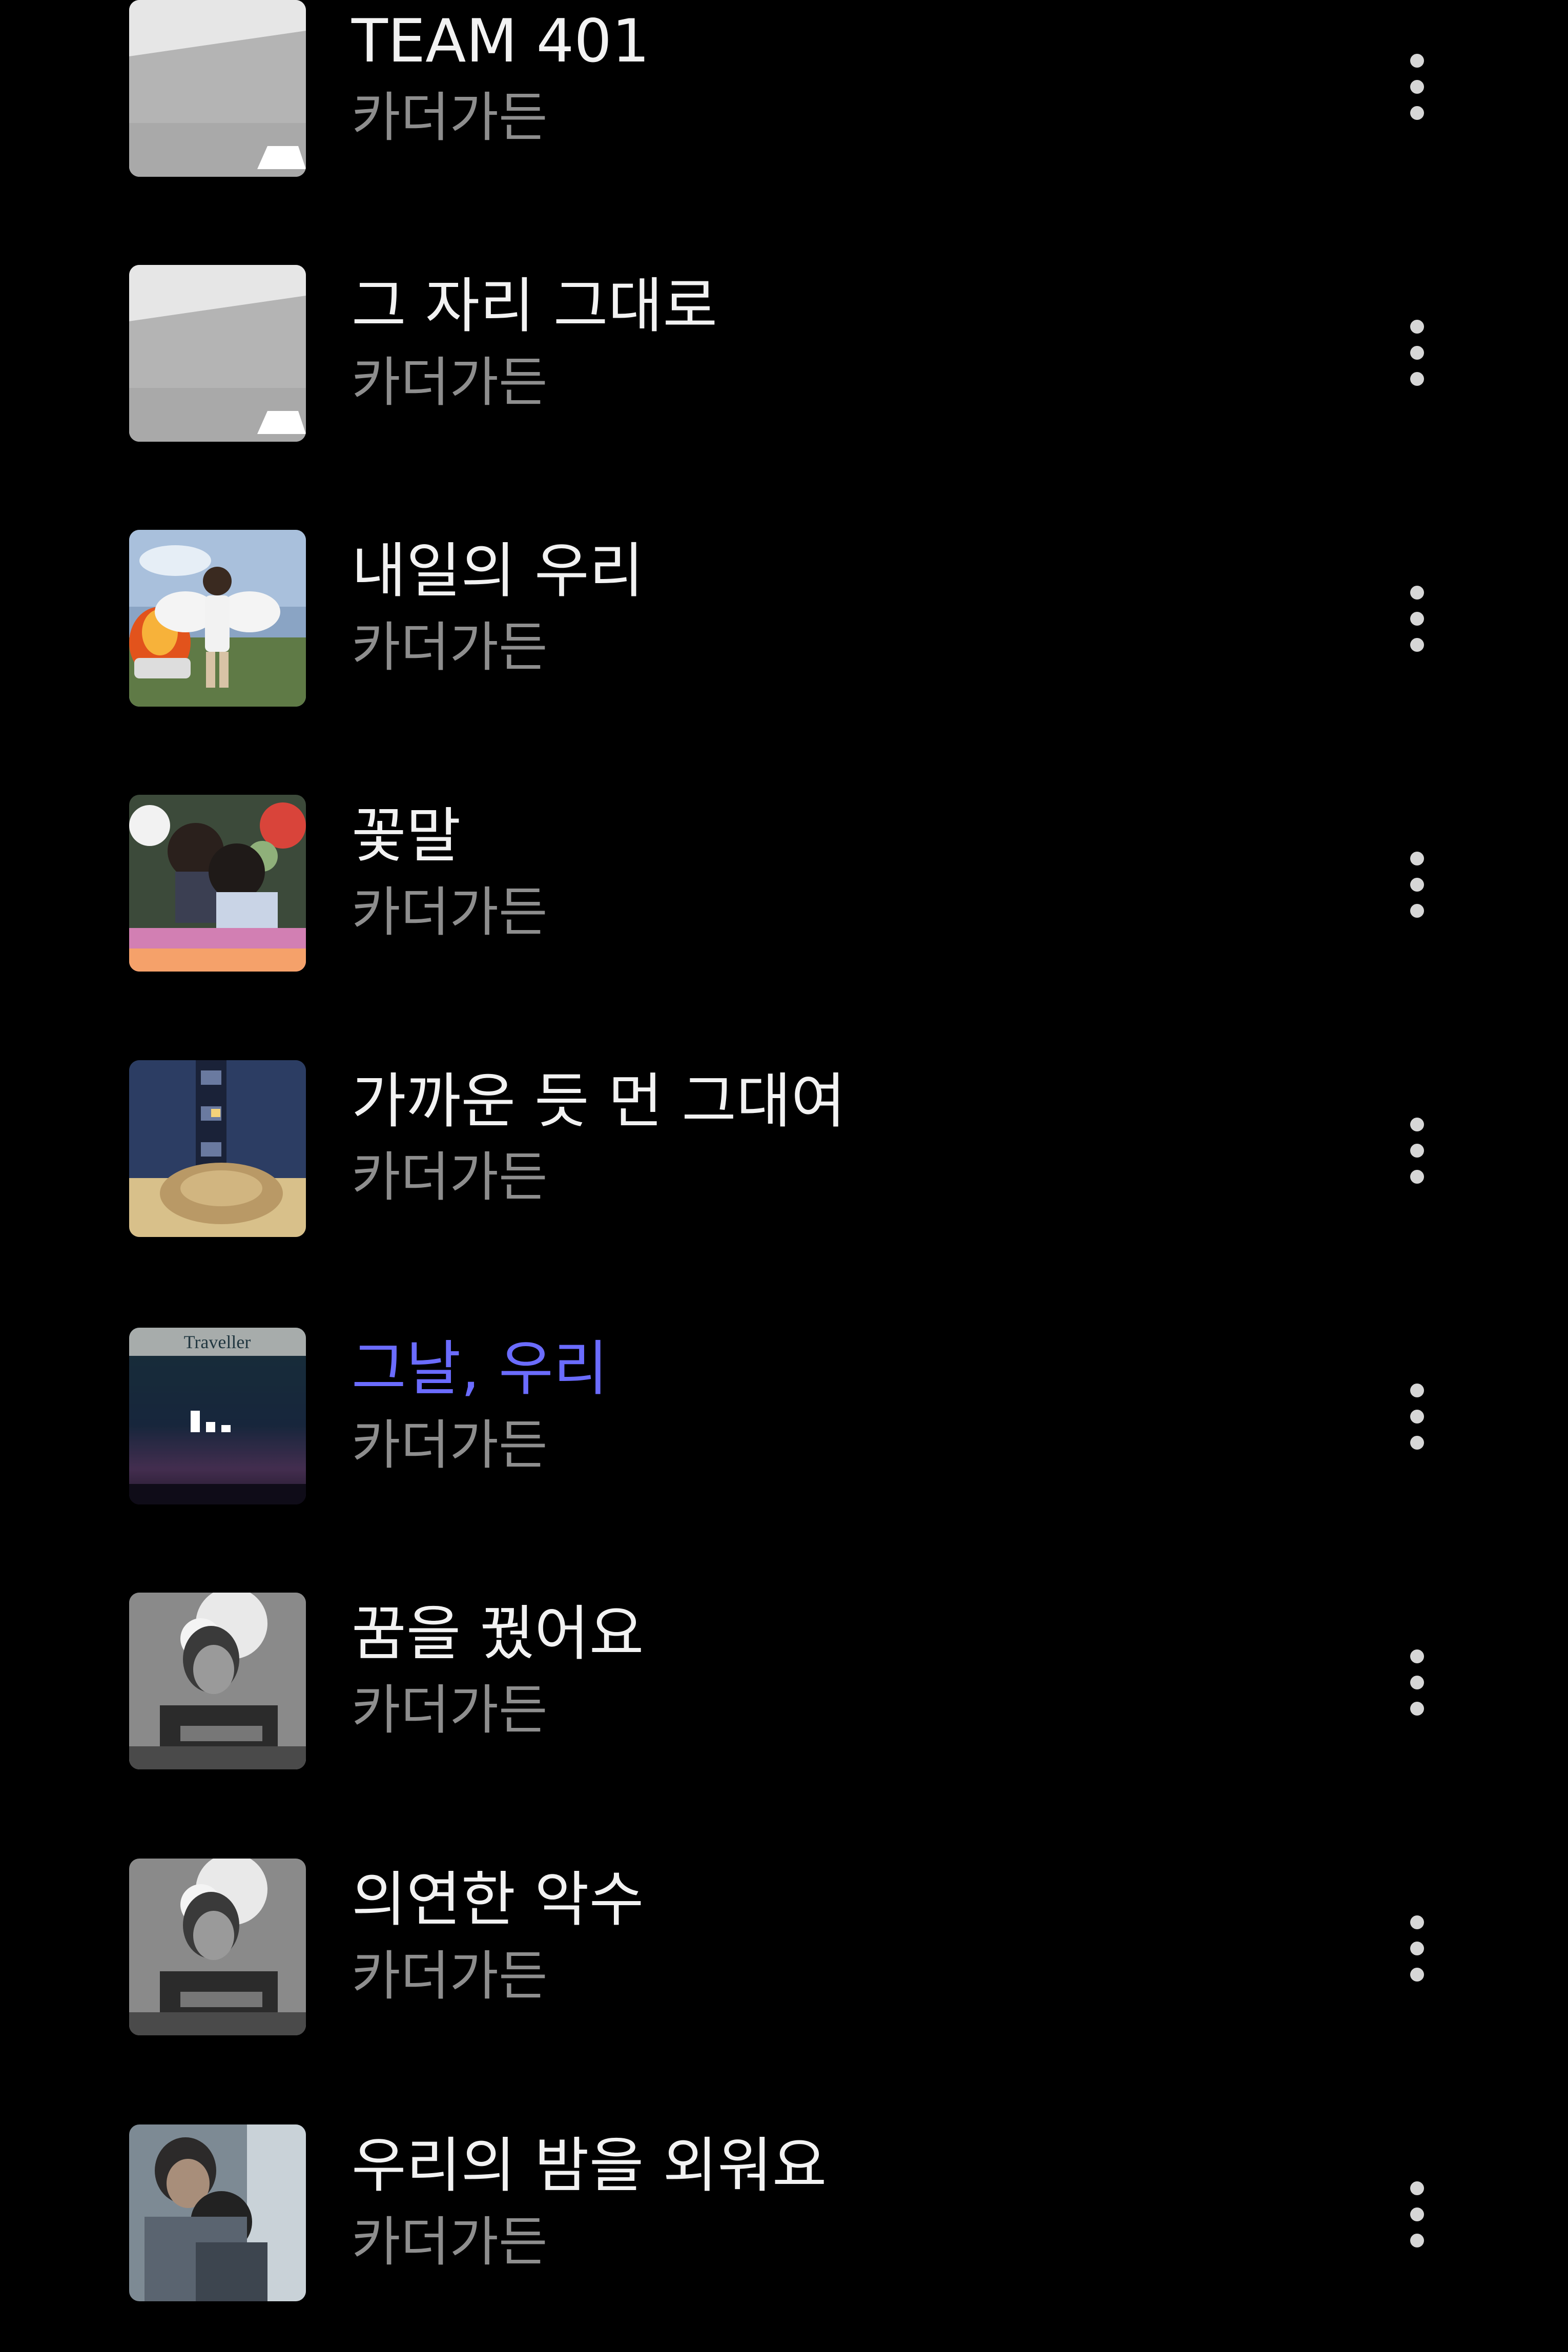  What do you see at coordinates (406, 836) in the screenshot?
I see `song-title: 꽃말` at bounding box center [406, 836].